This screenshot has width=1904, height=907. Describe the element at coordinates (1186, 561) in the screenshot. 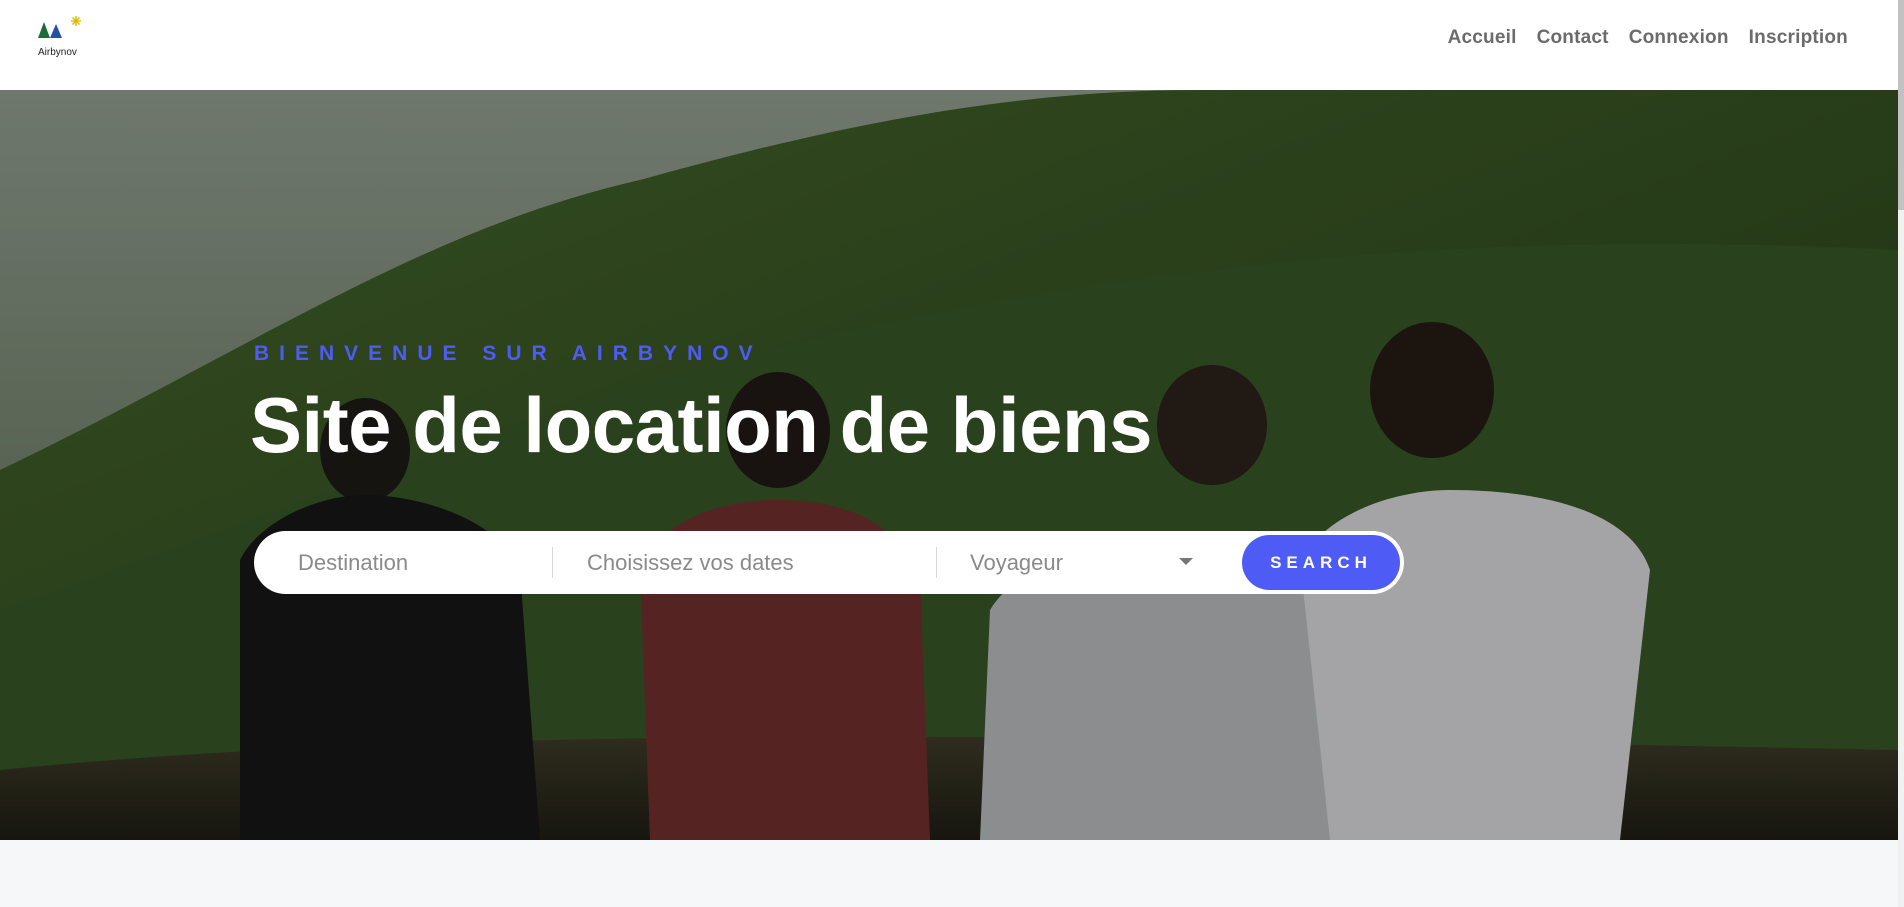

I see `chevron-down-icon` at that location.